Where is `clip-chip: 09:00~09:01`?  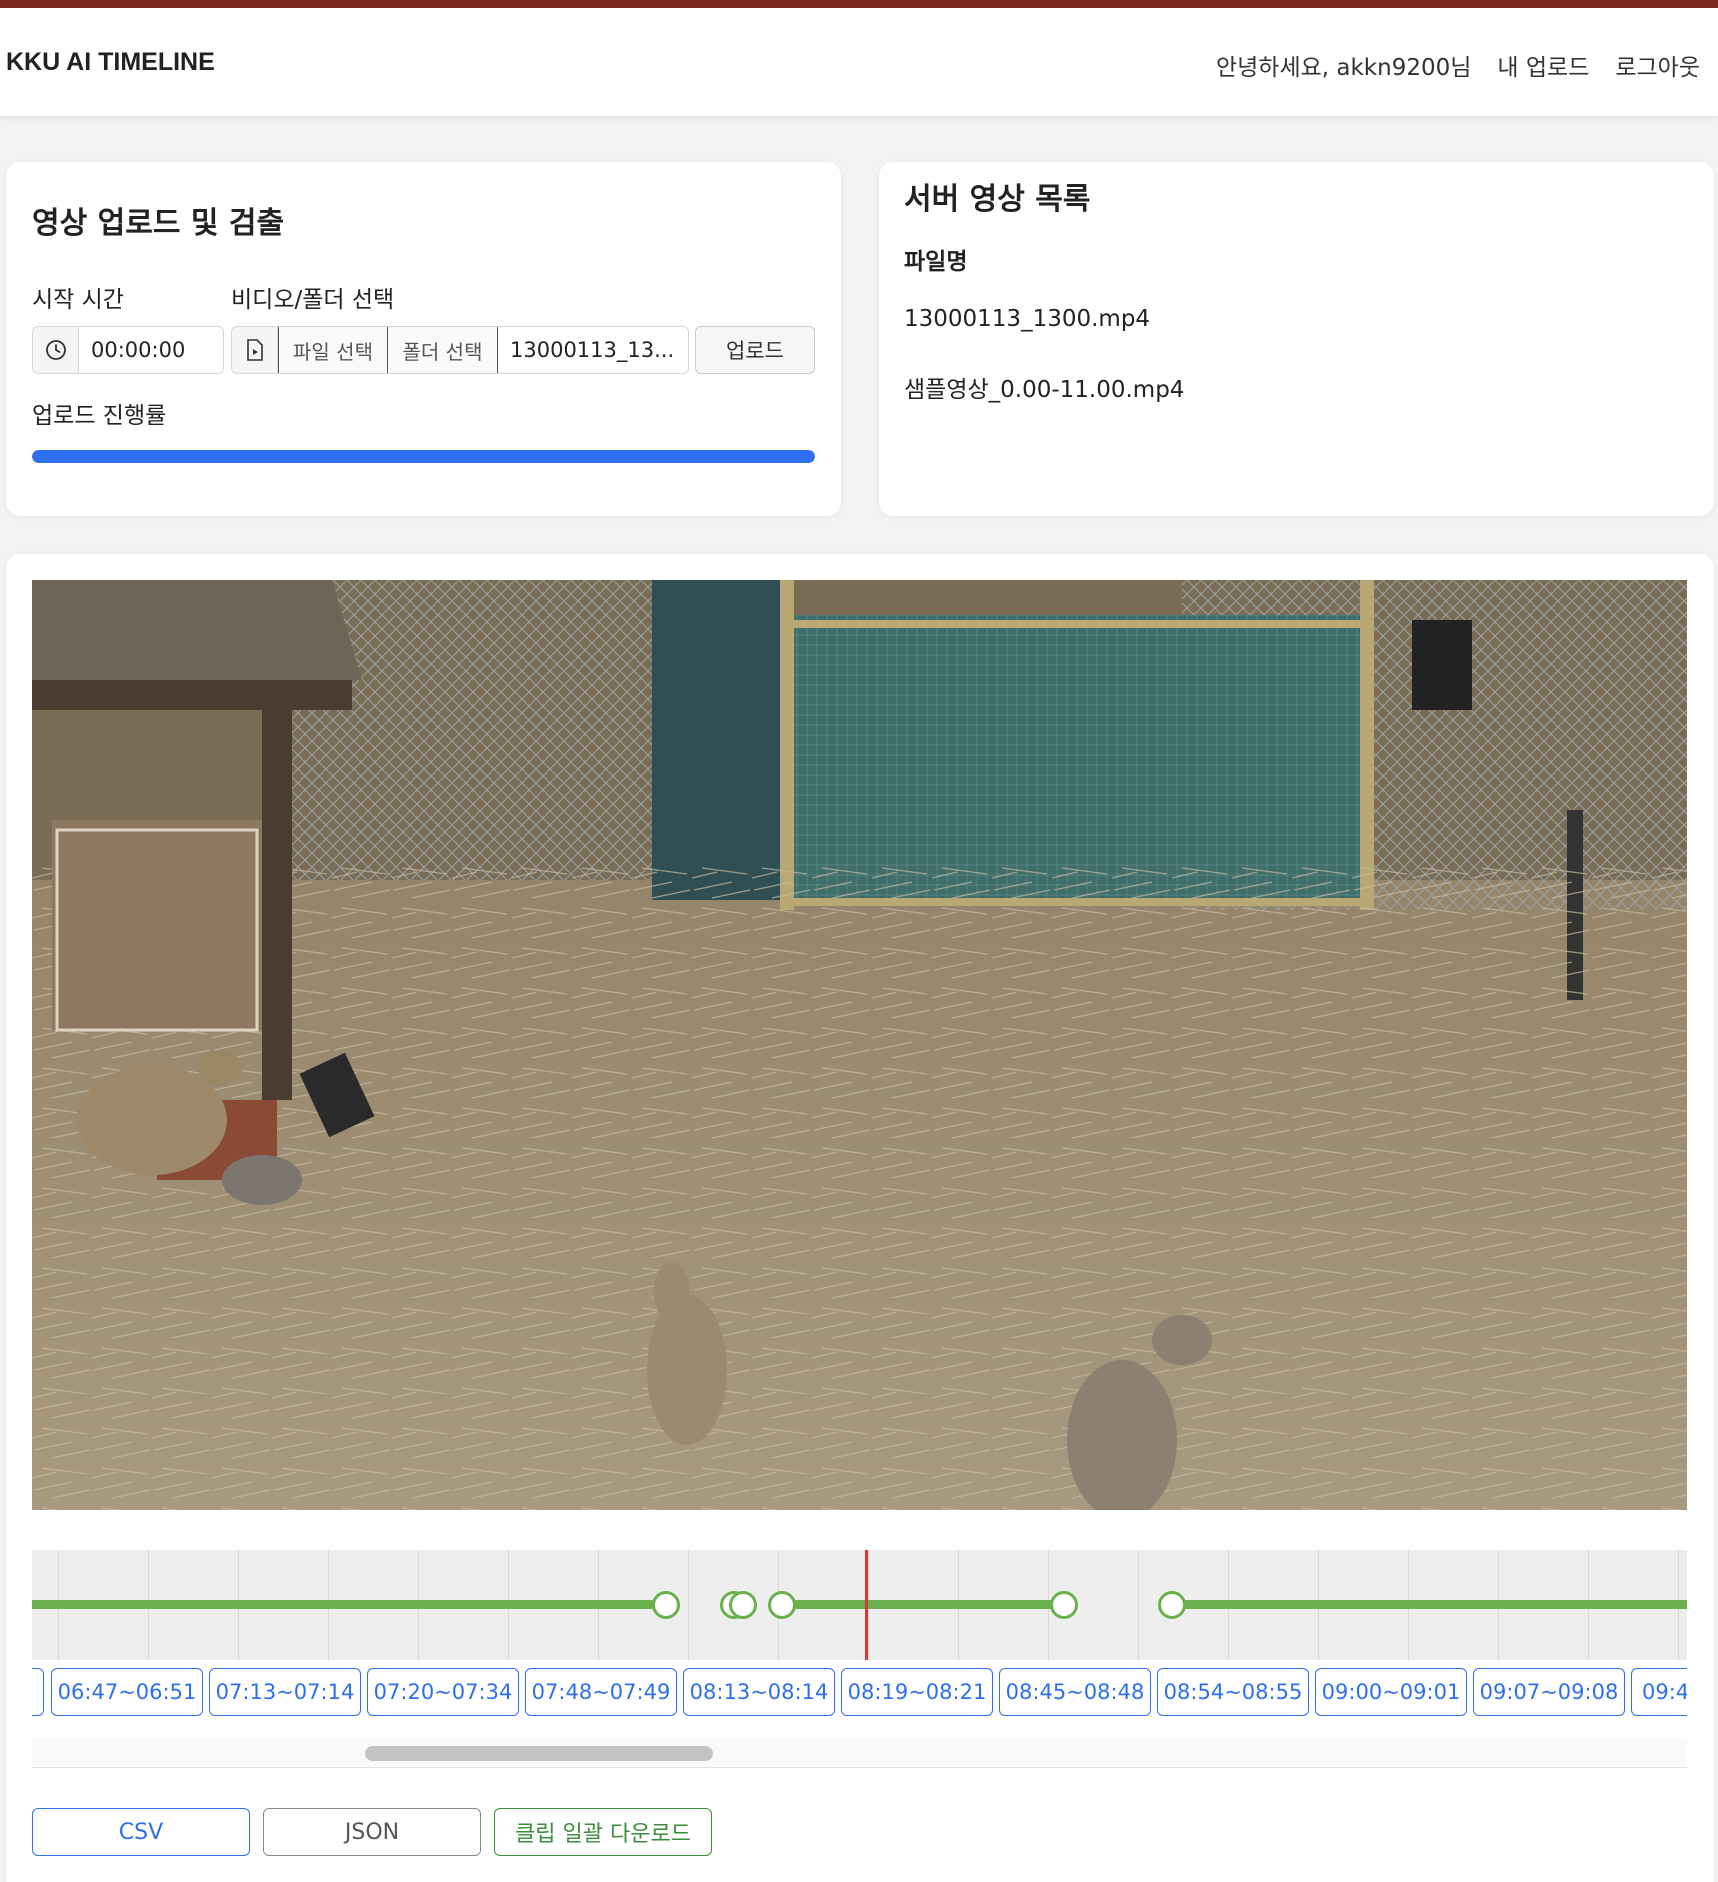
clip-chip: 09:00~09:01 is located at coordinates (1391, 1692).